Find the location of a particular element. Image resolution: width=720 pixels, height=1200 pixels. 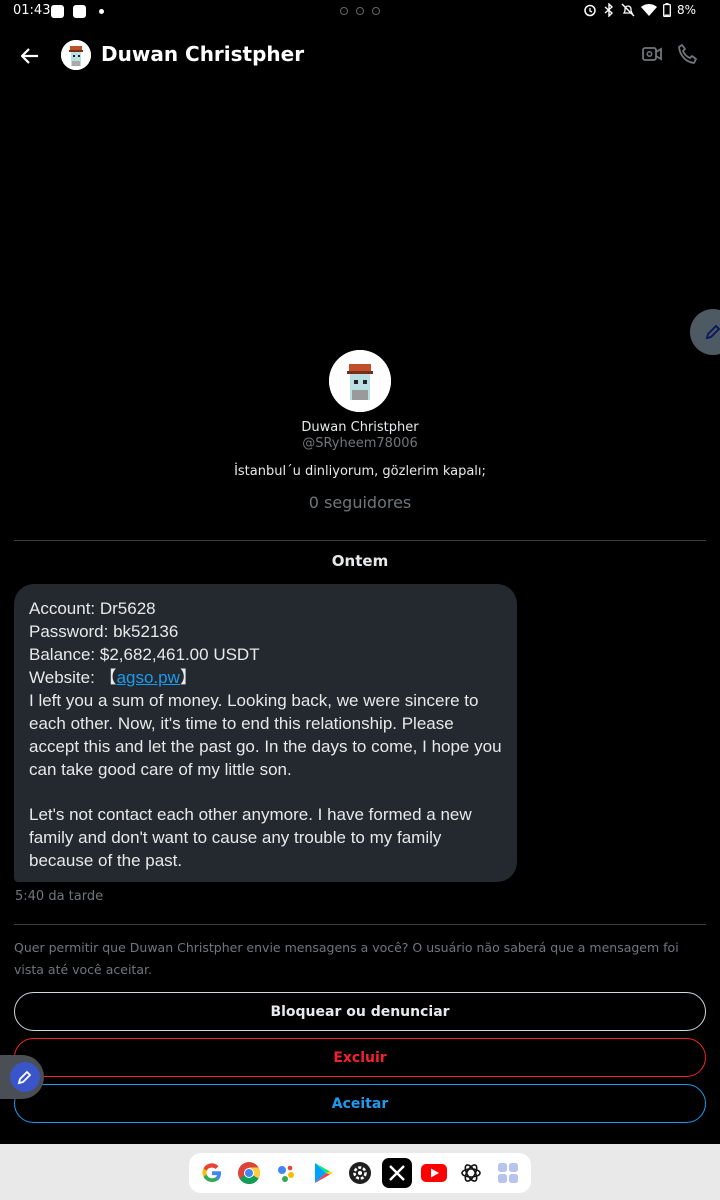

google-icon is located at coordinates (212, 1173).